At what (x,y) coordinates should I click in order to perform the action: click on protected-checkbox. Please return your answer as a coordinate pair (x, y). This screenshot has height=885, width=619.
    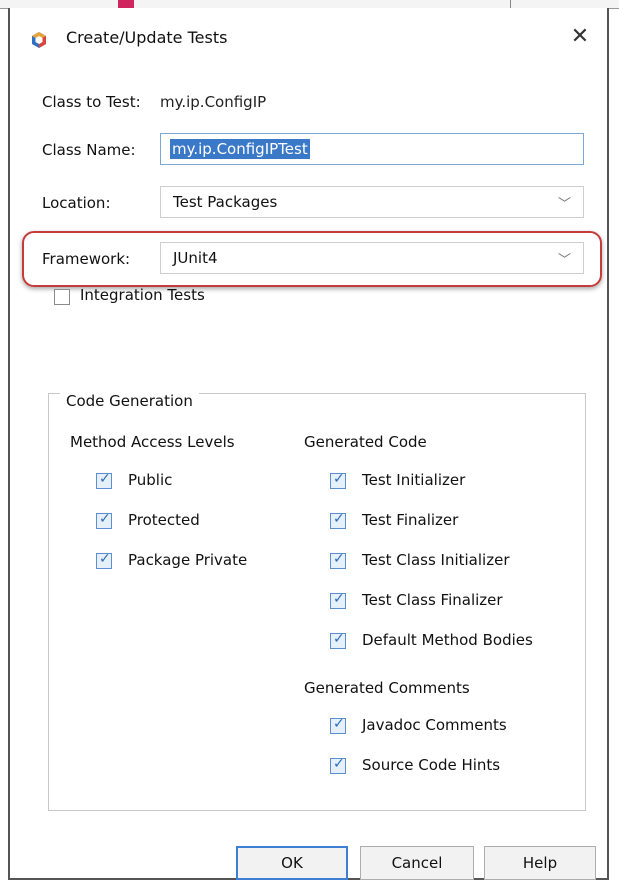
    Looking at the image, I should click on (104, 520).